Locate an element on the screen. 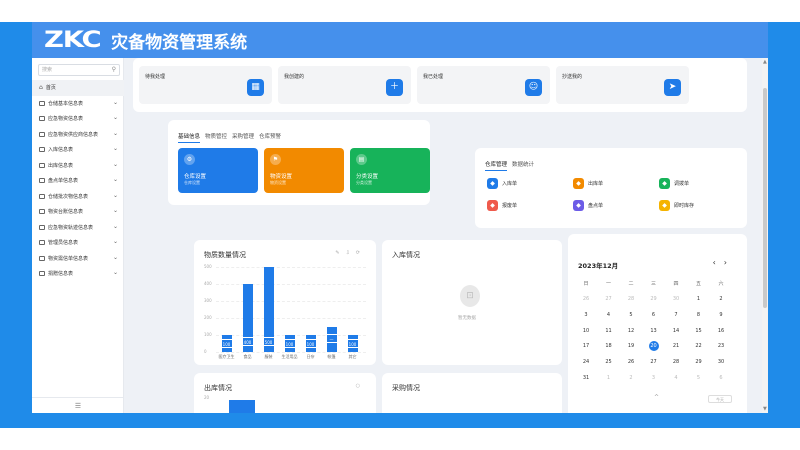 The height and width of the screenshot is (450, 800). weekday-label: 五 is located at coordinates (698, 284).